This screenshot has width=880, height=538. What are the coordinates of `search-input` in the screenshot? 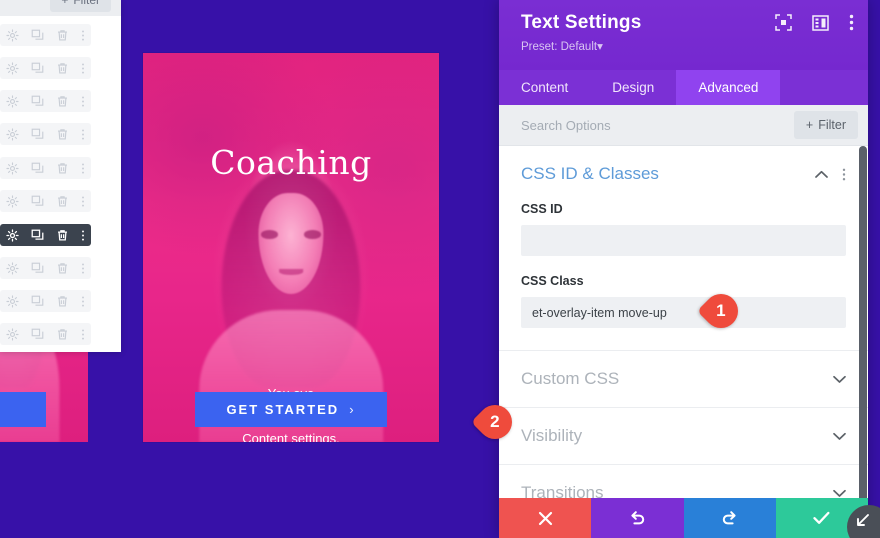 It's located at (657, 125).